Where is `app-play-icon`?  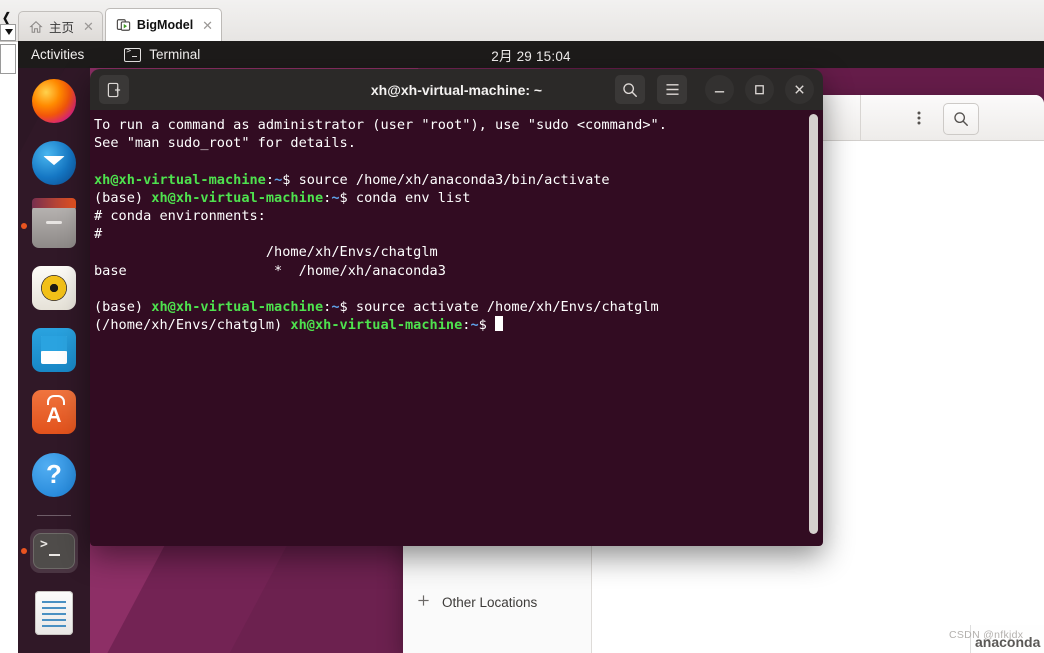 app-play-icon is located at coordinates (123, 25).